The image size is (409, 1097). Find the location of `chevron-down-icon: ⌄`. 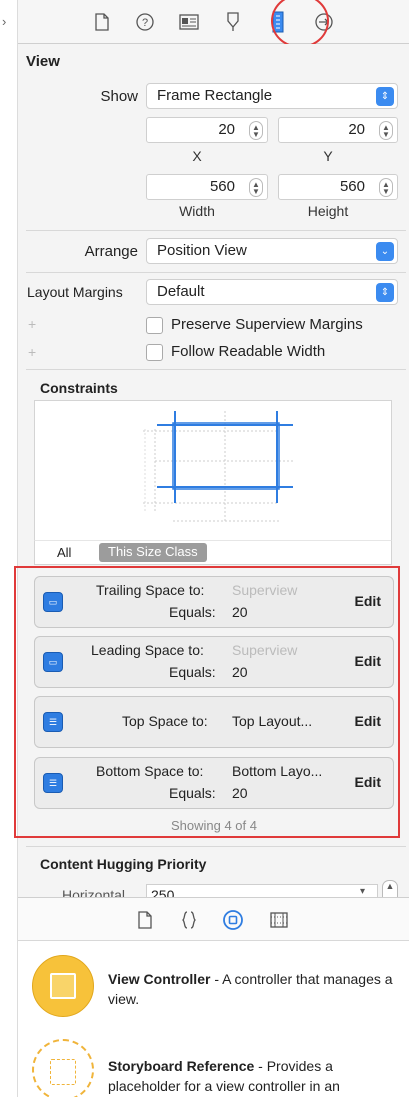

chevron-down-icon: ⌄ is located at coordinates (385, 251).